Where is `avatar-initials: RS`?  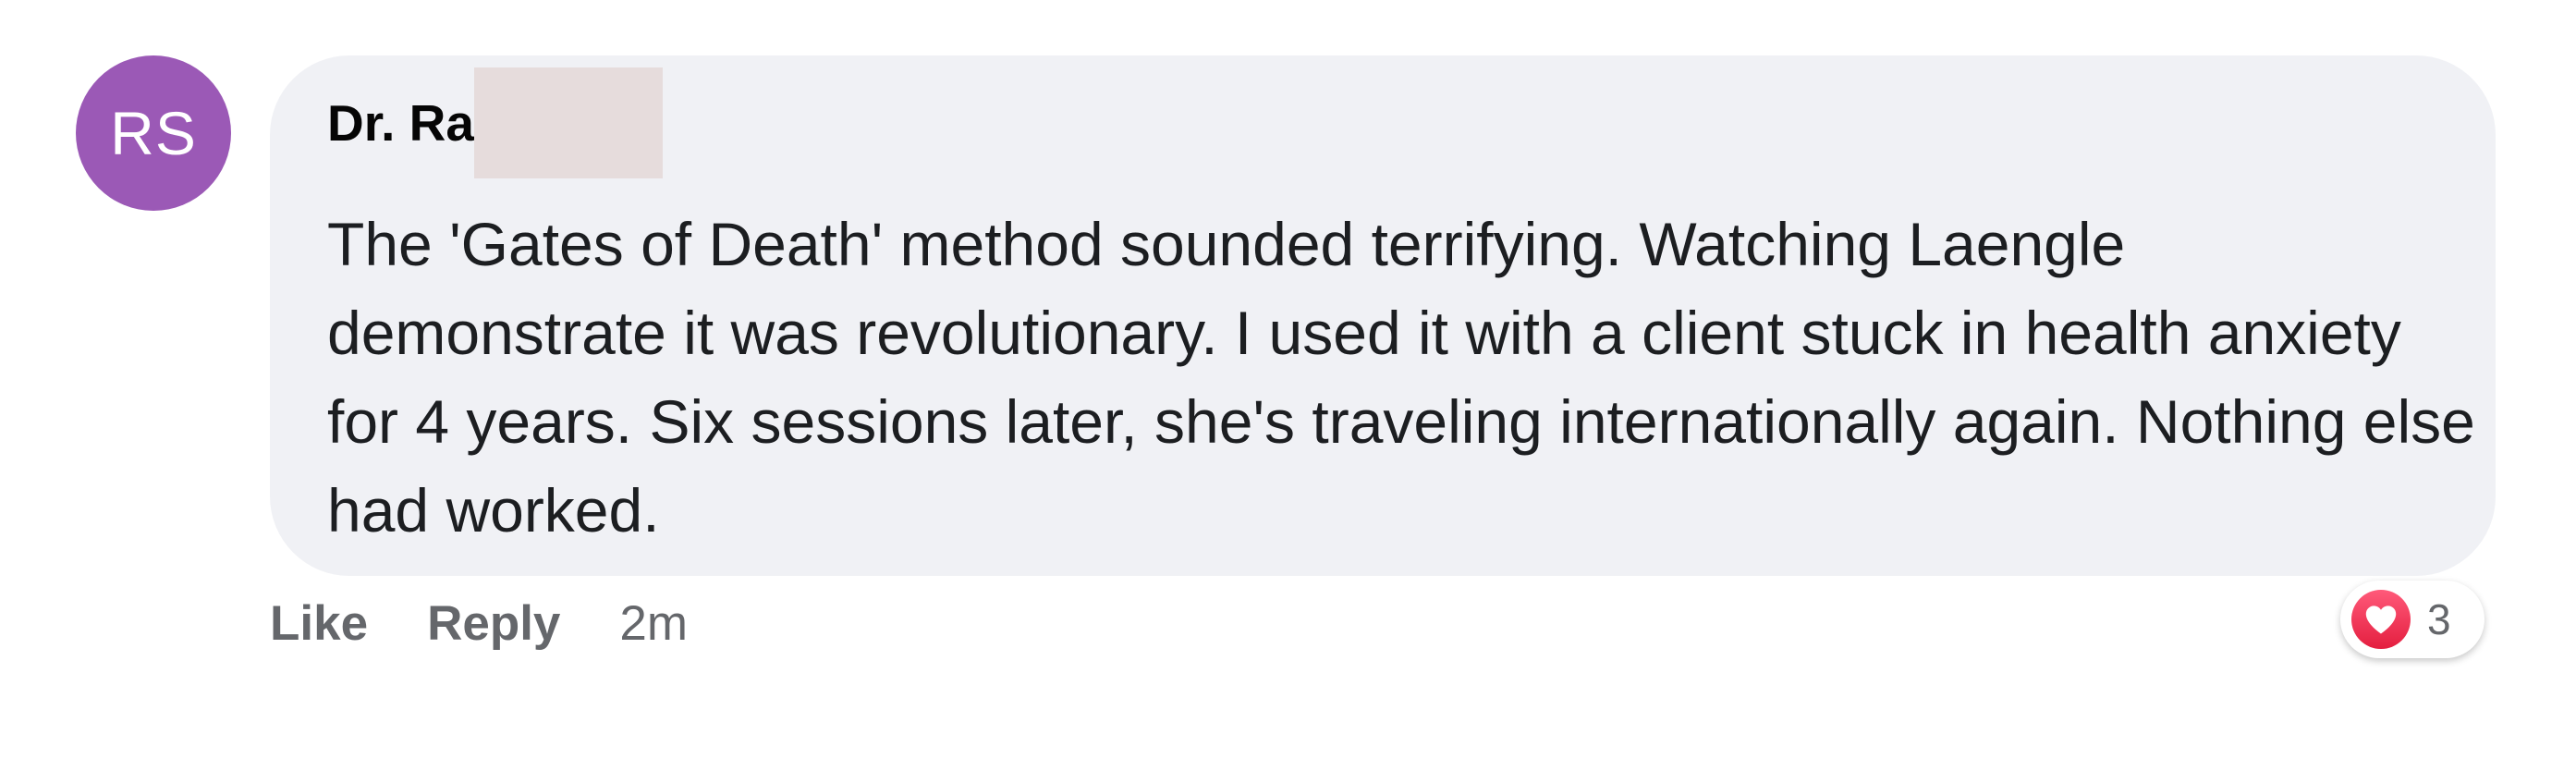 avatar-initials: RS is located at coordinates (153, 133).